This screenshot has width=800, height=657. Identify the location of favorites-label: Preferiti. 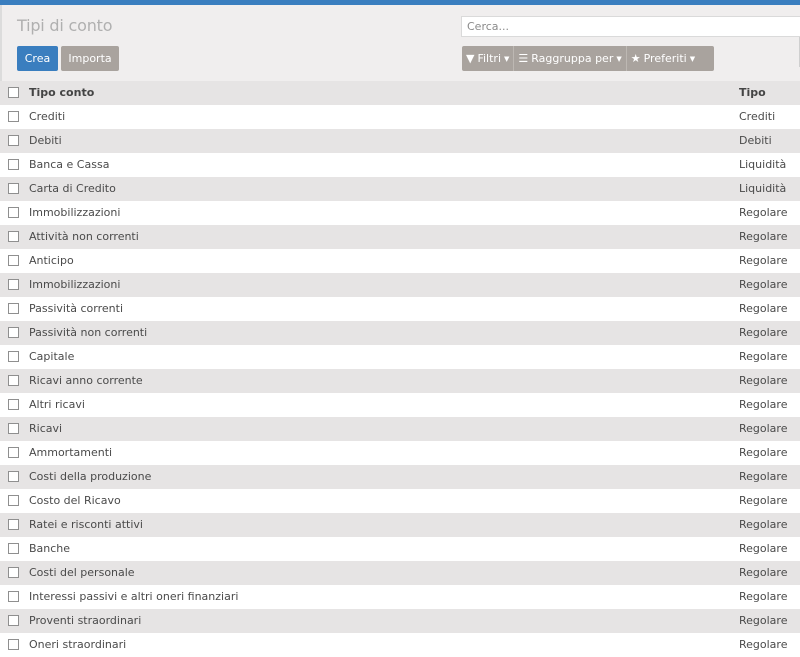
(665, 58).